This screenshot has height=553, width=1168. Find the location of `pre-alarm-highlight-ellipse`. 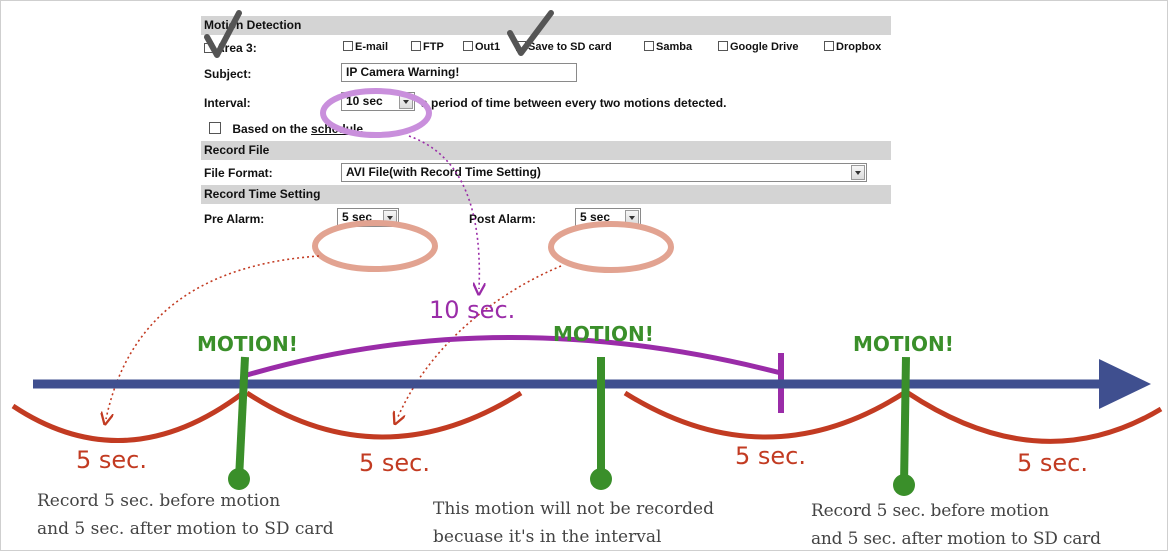

pre-alarm-highlight-ellipse is located at coordinates (375, 246).